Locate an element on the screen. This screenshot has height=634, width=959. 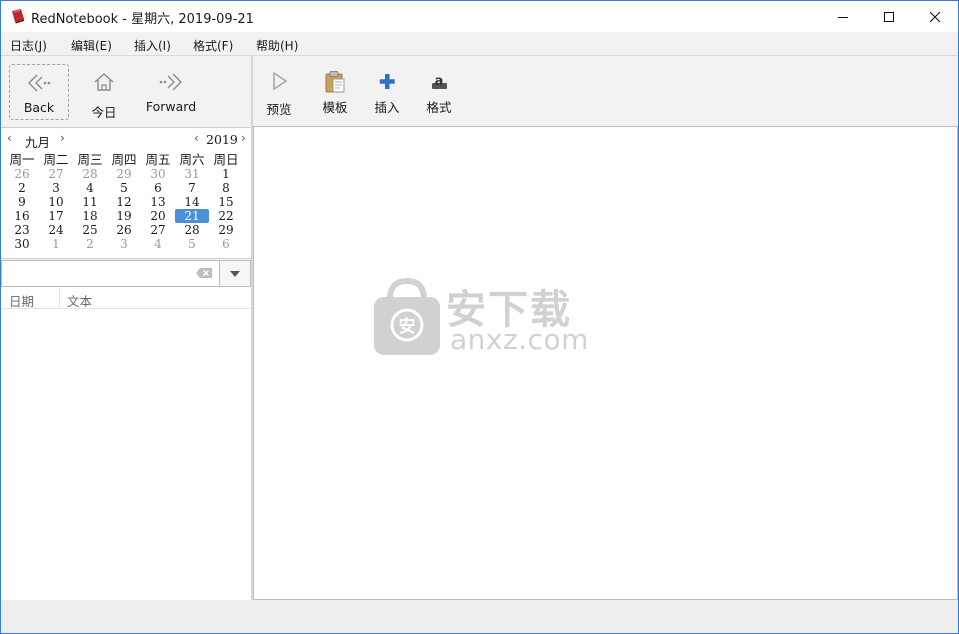
template-label: 模板 is located at coordinates (335, 107).